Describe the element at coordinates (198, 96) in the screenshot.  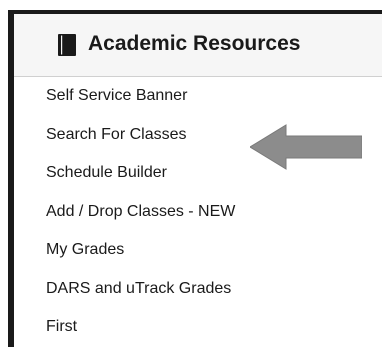
I see `link-self-service-banner: Self Service Banner` at that location.